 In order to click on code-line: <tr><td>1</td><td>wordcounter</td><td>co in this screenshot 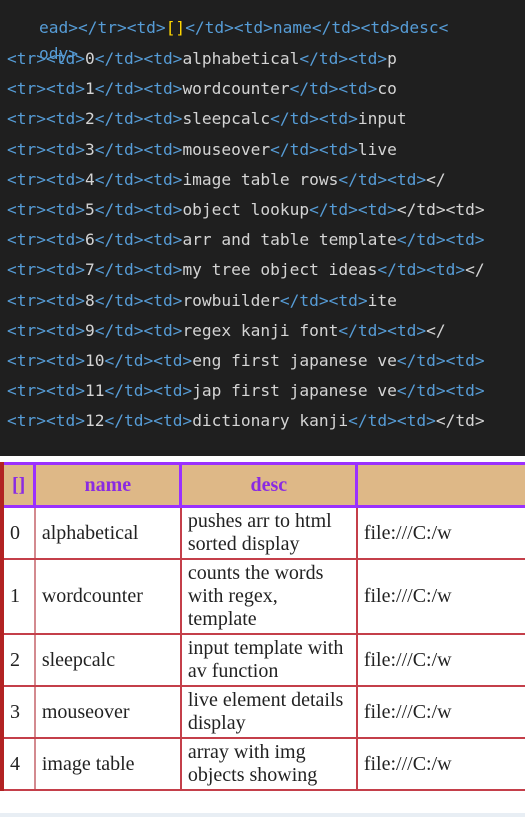, I will do `click(202, 89)`.